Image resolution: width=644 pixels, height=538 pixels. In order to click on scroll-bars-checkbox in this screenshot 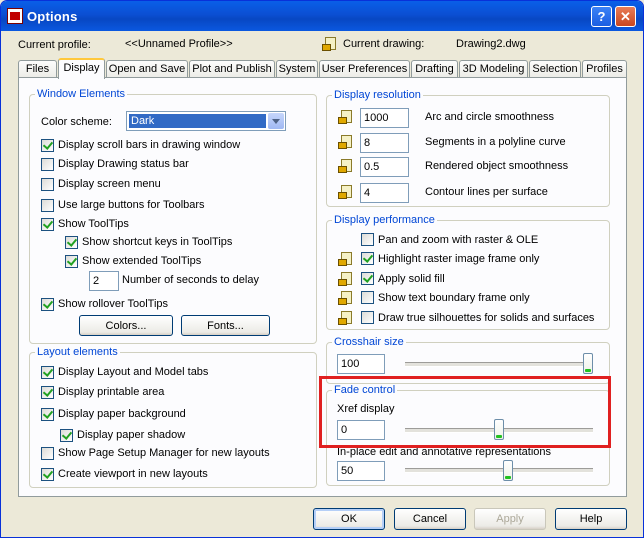, I will do `click(47, 145)`.